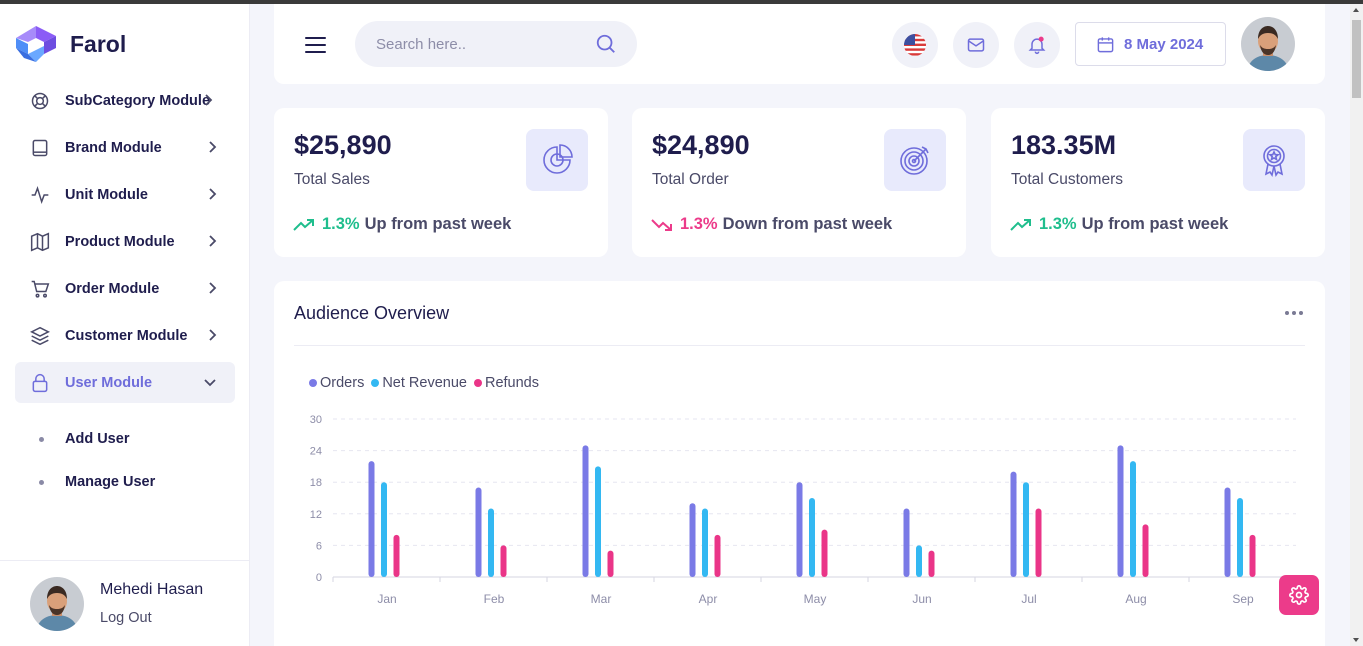 The width and height of the screenshot is (1363, 646). What do you see at coordinates (97, 439) in the screenshot?
I see `sidebar-subitem-label: Add User` at bounding box center [97, 439].